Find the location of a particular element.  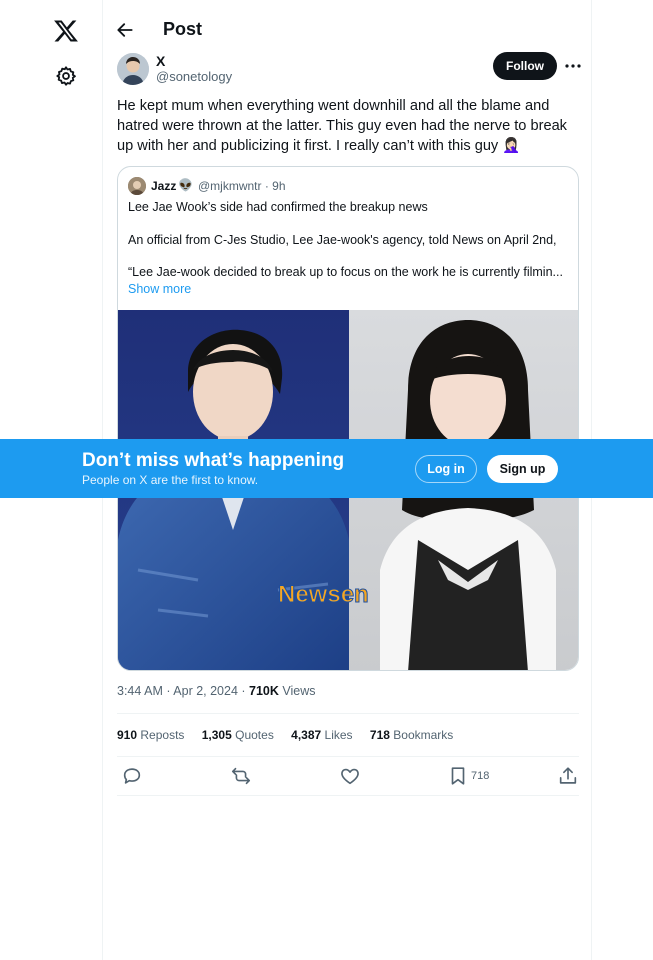

bookmark-count: 718 is located at coordinates (480, 776).